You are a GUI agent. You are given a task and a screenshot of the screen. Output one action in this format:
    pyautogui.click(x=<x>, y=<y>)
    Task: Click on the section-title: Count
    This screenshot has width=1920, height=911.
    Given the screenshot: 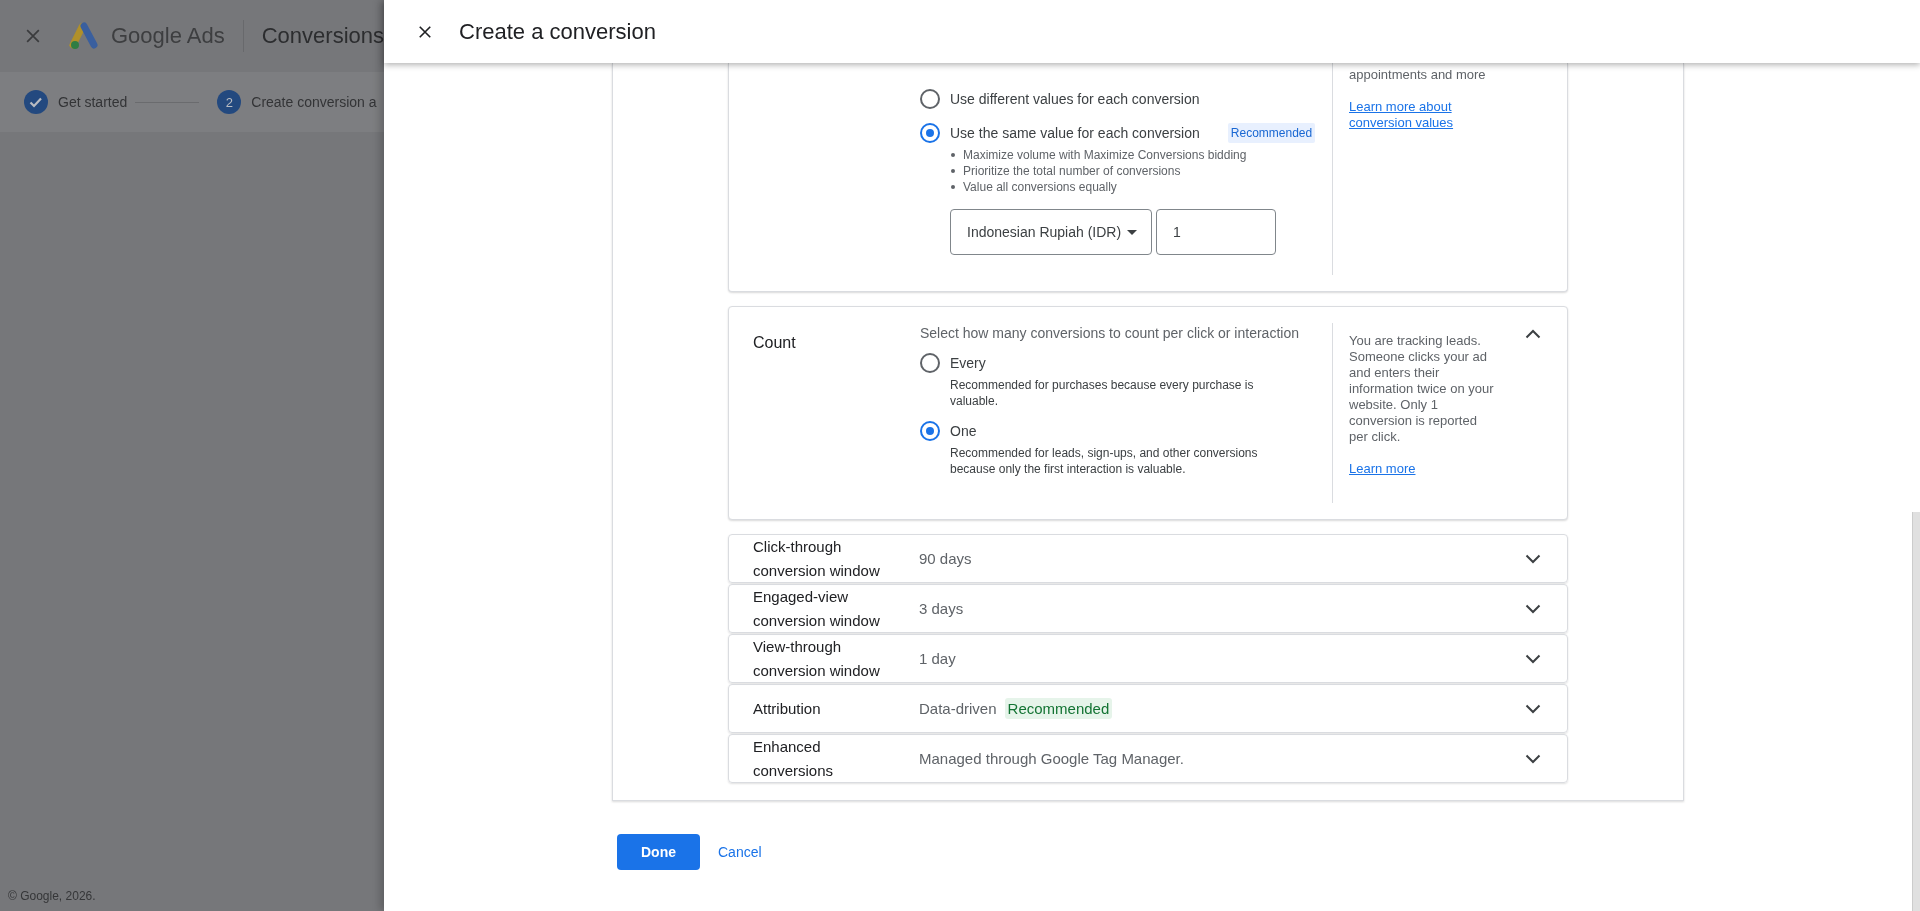 What is the action you would take?
    pyautogui.click(x=775, y=343)
    